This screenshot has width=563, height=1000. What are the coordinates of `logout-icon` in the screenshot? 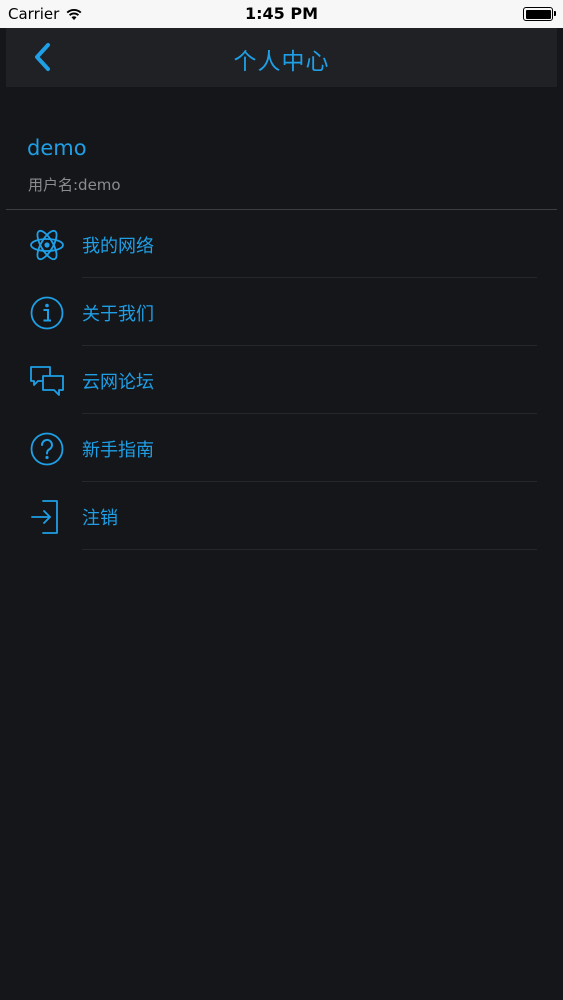 It's located at (47, 517).